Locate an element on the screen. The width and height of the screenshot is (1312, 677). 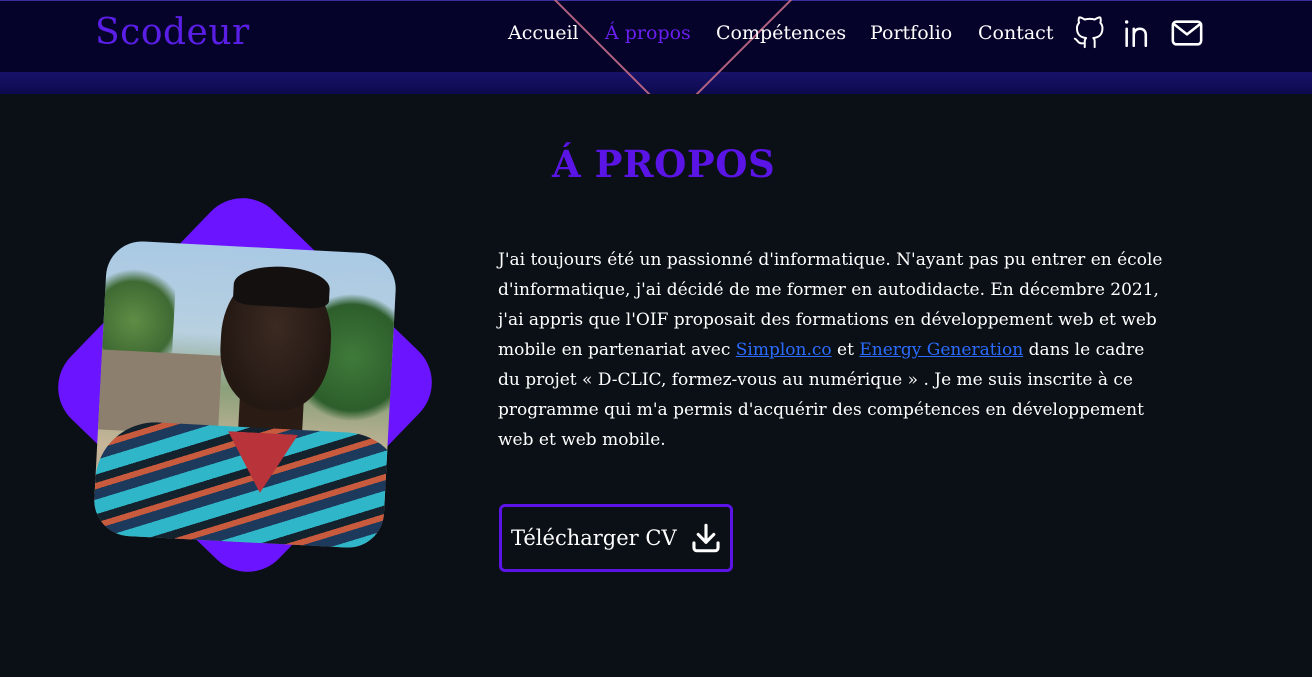
section-title-about: Á PROPOS is located at coordinates (664, 164).